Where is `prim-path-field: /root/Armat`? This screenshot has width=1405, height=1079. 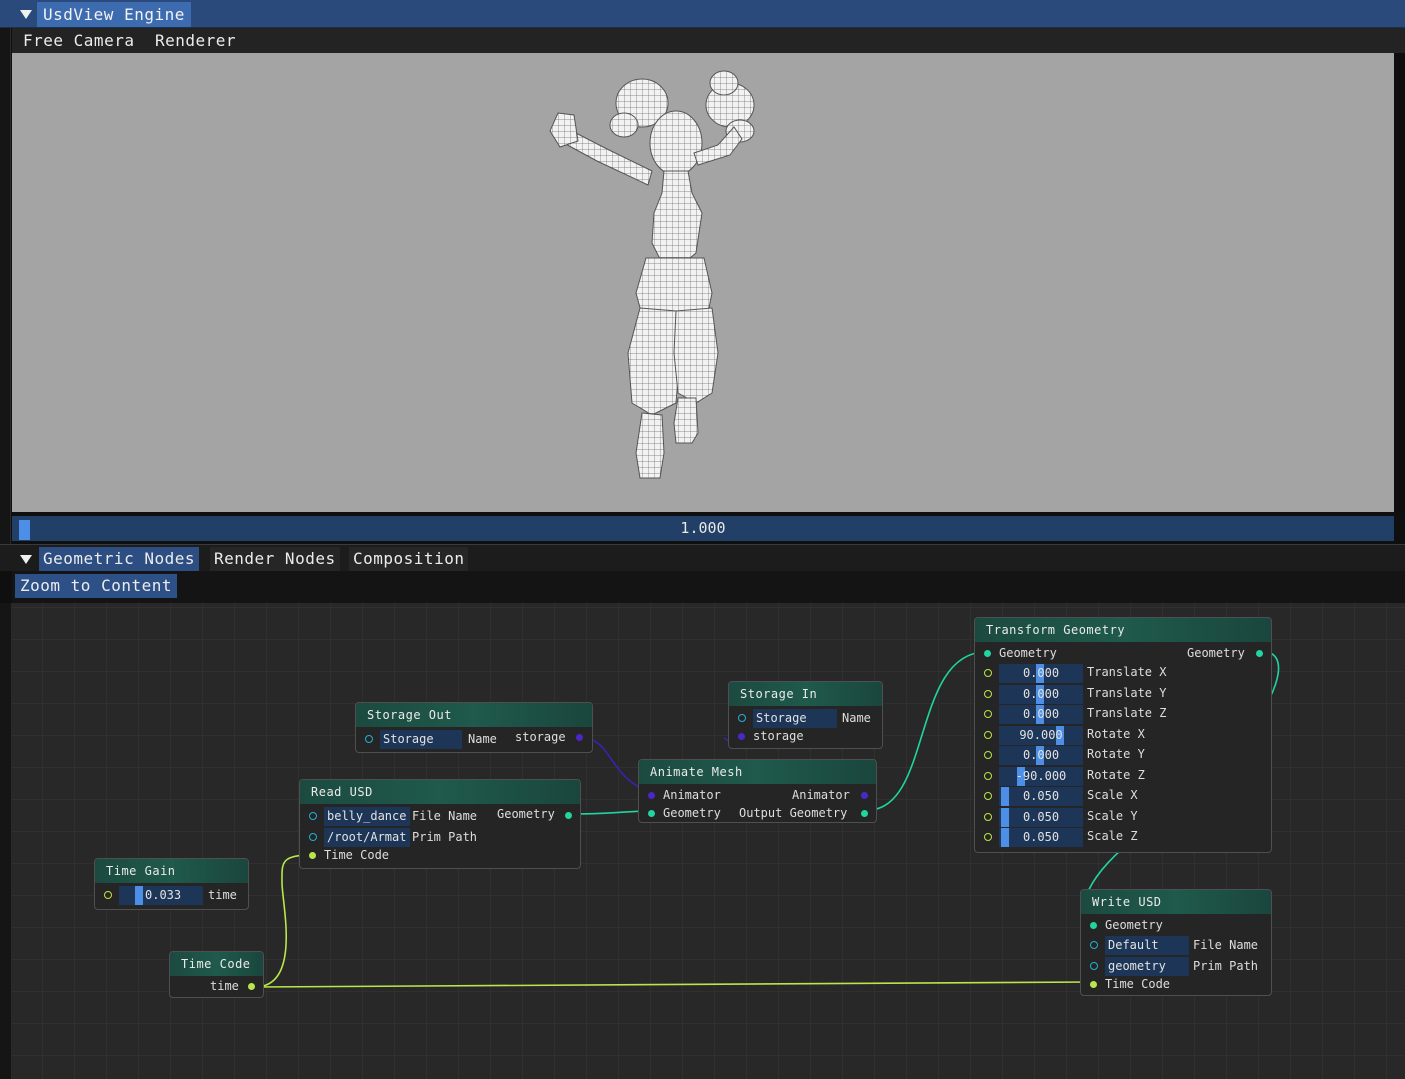 prim-path-field: /root/Armat is located at coordinates (367, 837).